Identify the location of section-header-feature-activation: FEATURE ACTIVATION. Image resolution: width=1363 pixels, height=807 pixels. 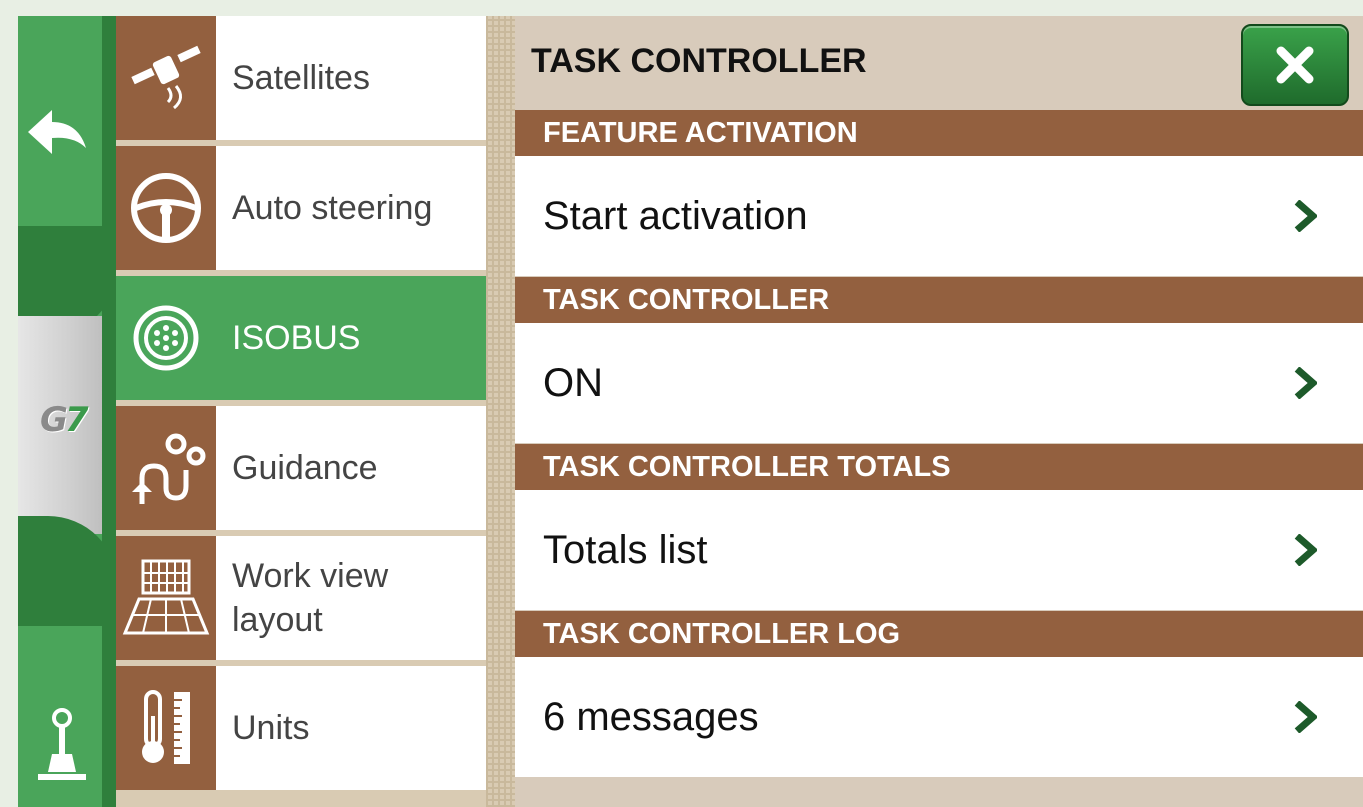
(939, 133).